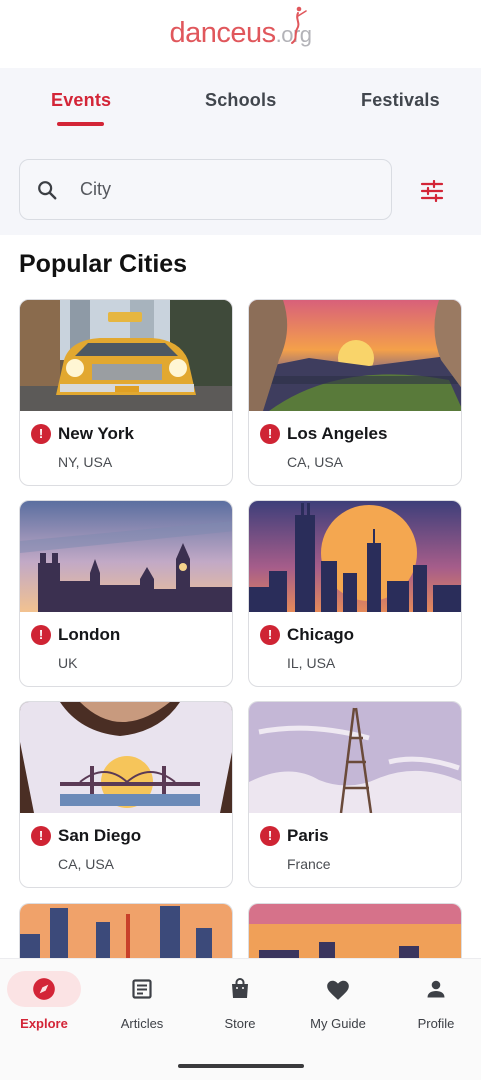 This screenshot has height=1080, width=481. Describe the element at coordinates (400, 100) in the screenshot. I see `tab-festivals: Festivals` at that location.